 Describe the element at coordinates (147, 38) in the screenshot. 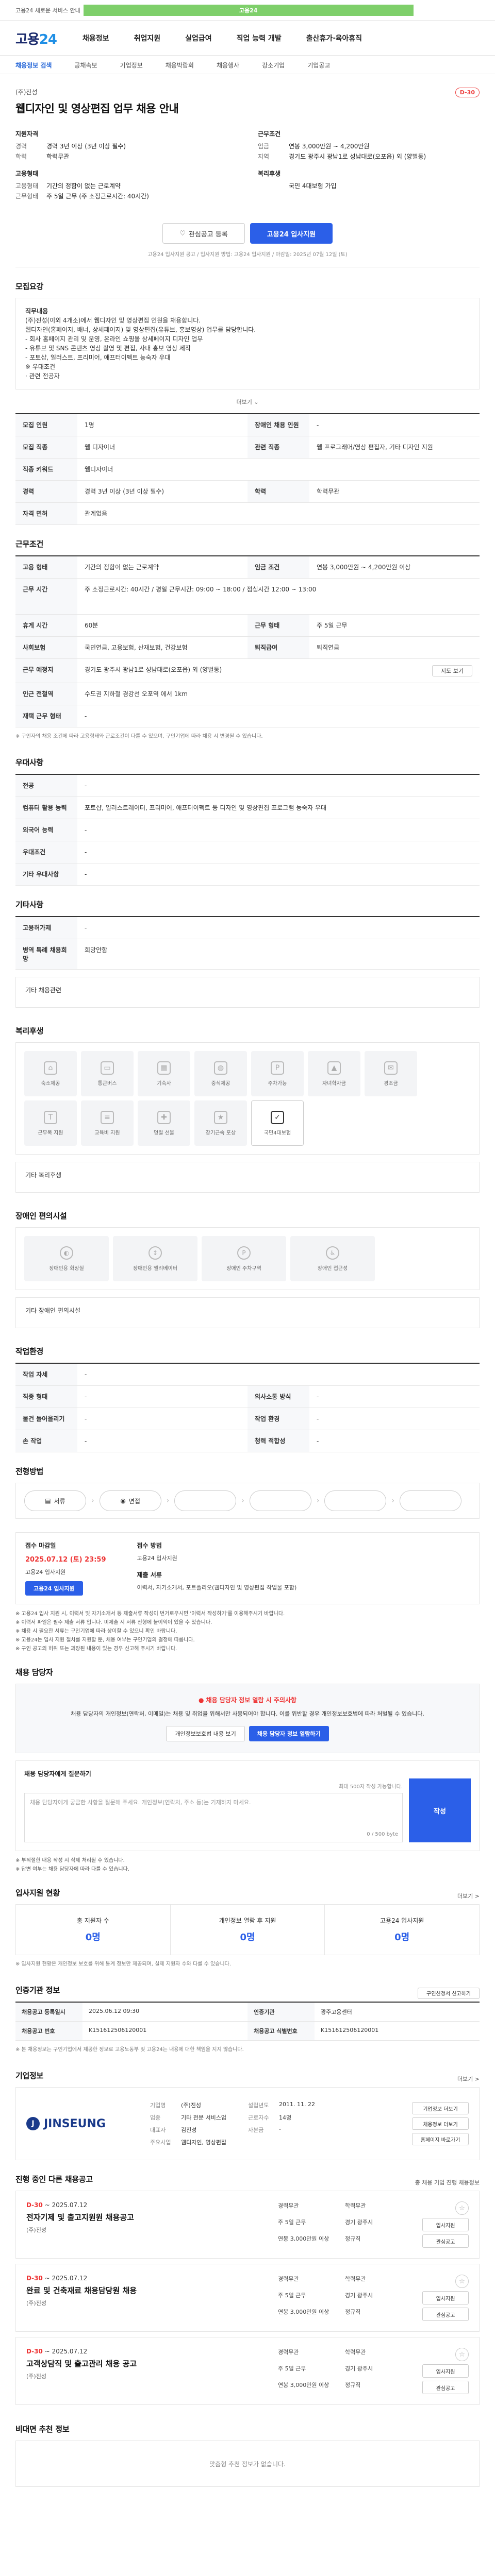

I see `gnb-item-support: 취업지원` at that location.